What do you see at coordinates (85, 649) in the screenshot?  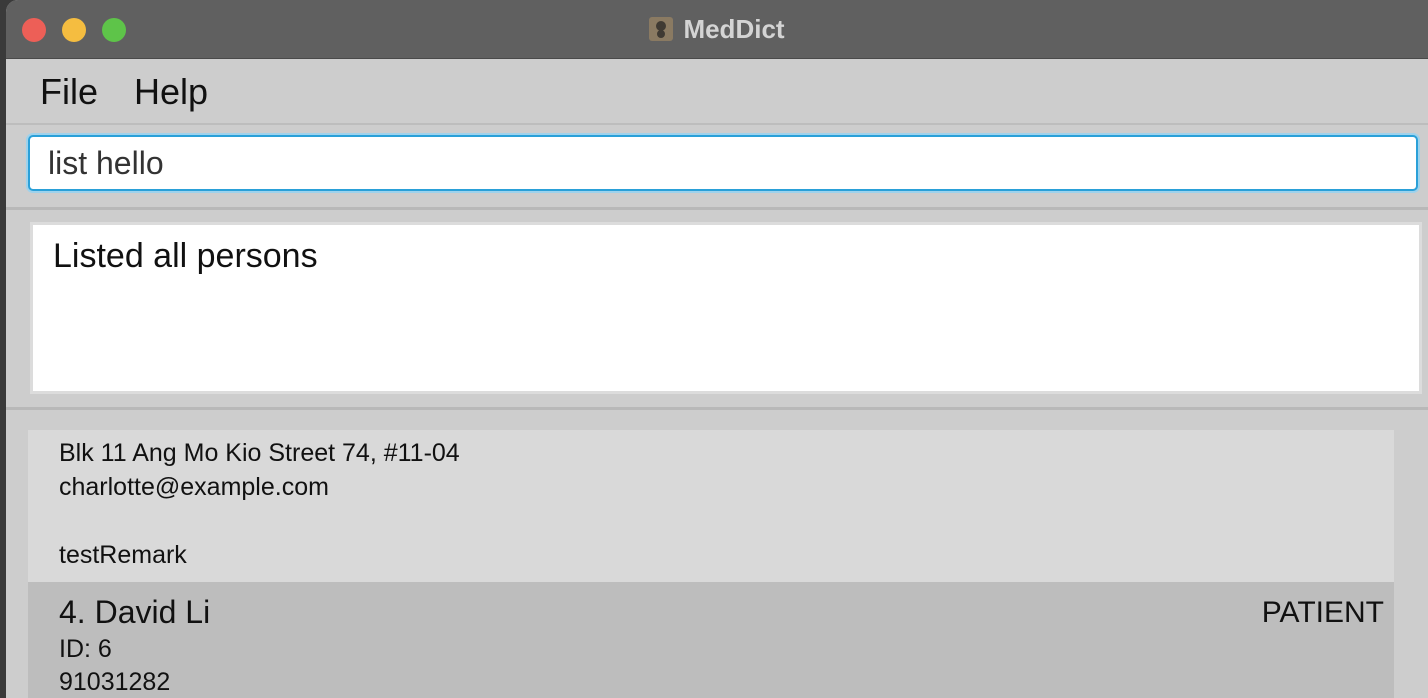 I see `person-id: ID: 6` at bounding box center [85, 649].